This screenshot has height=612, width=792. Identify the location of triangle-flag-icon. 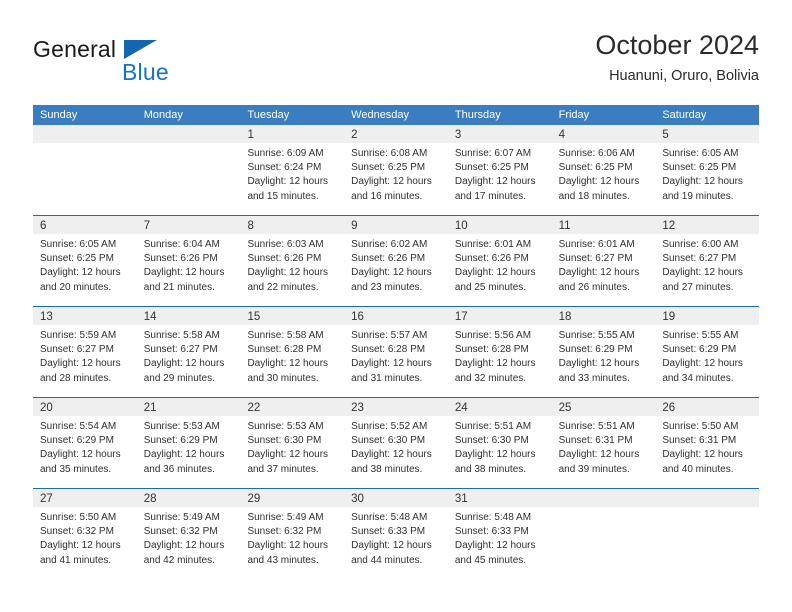
(140, 49).